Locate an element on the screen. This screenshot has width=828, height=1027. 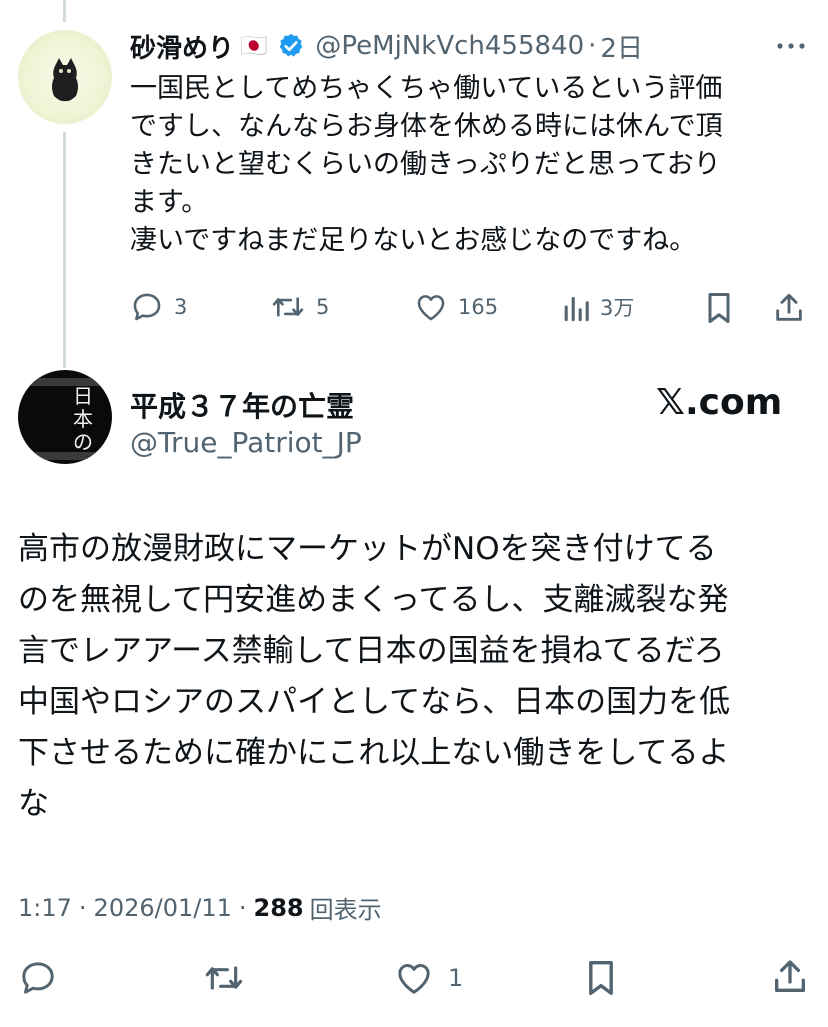
like-button: 165 is located at coordinates (456, 307).